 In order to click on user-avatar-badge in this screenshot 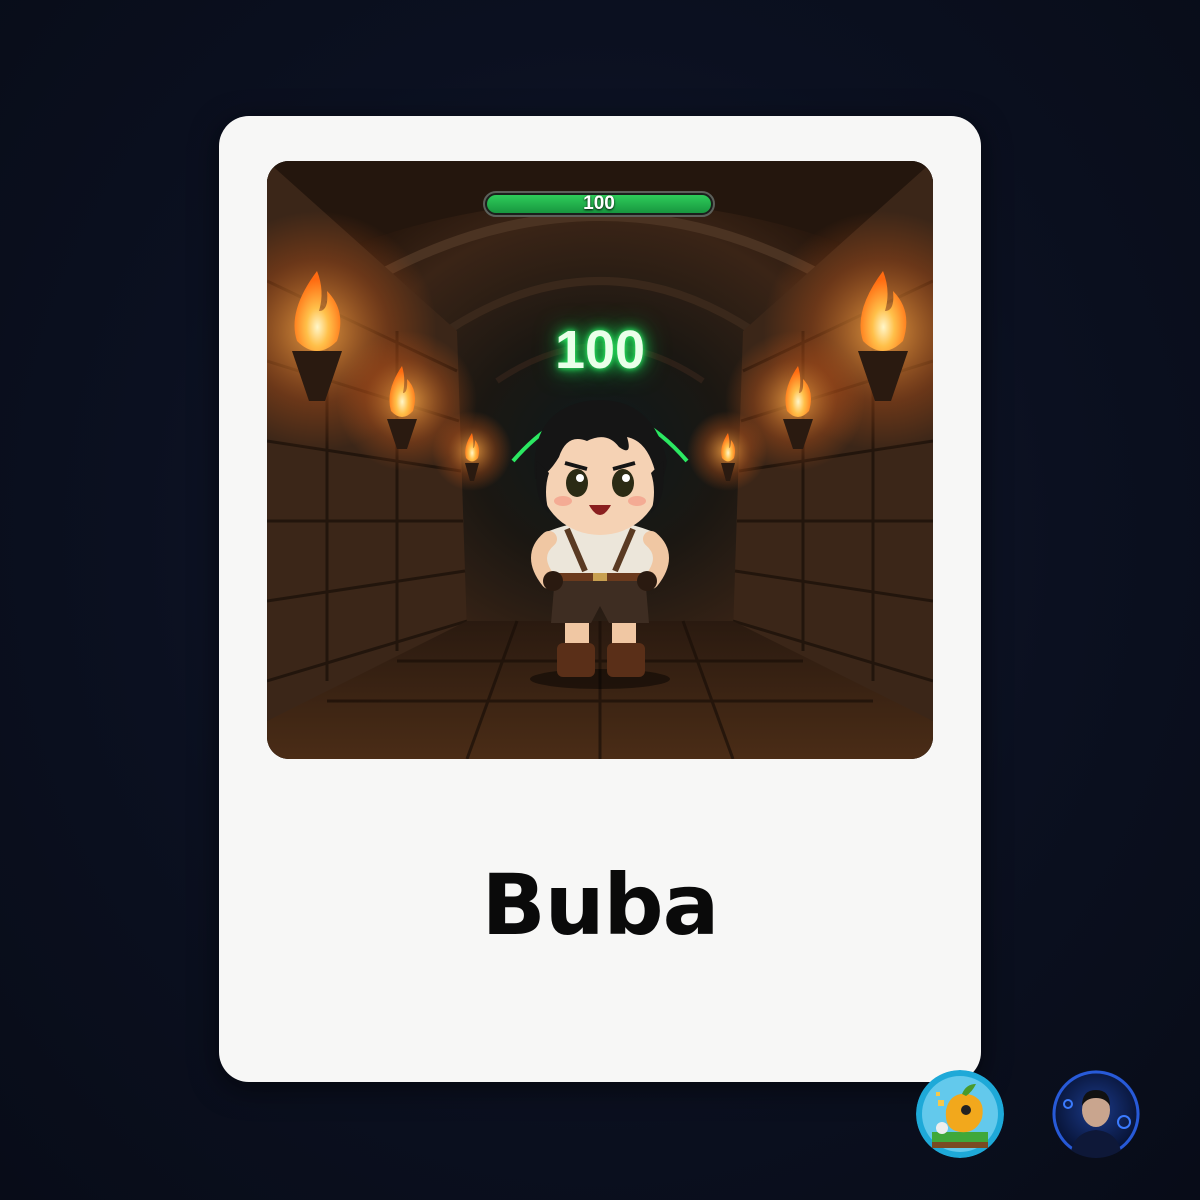, I will do `click(1096, 1114)`.